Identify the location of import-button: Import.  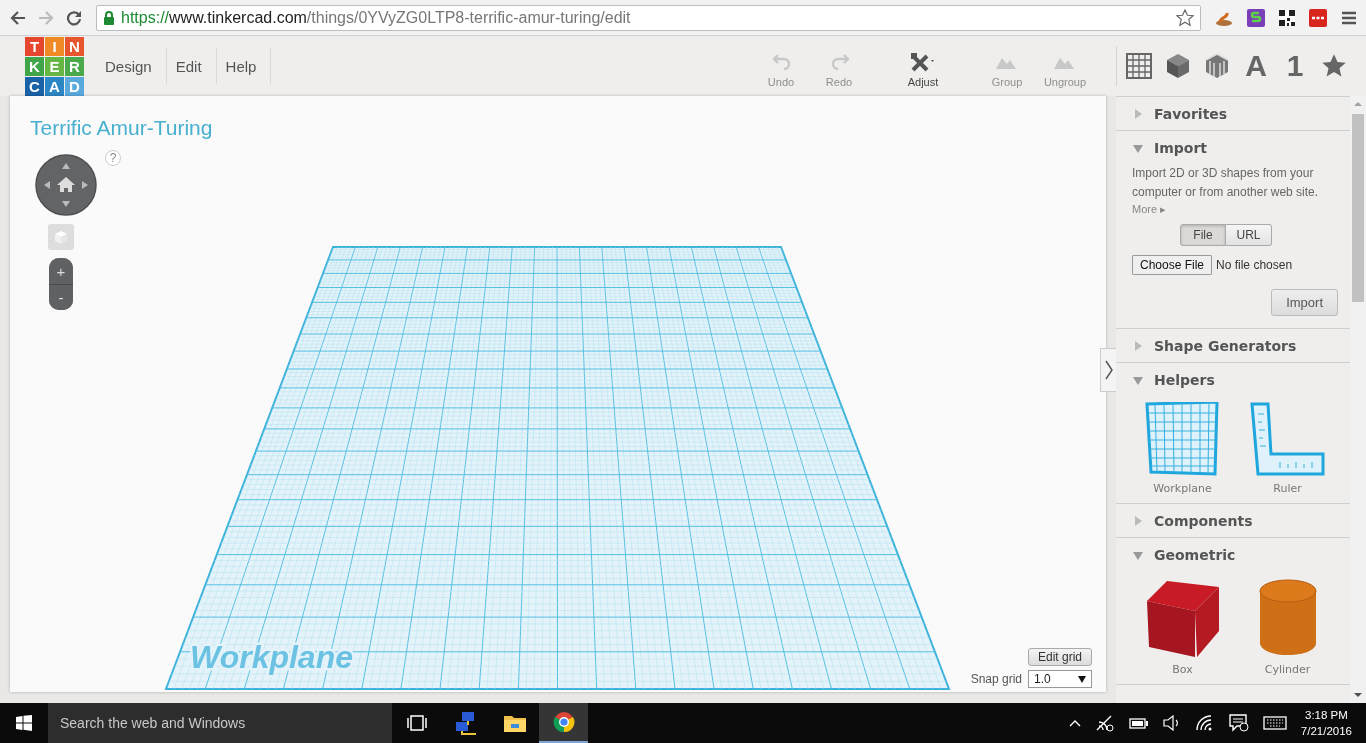
(1304, 302).